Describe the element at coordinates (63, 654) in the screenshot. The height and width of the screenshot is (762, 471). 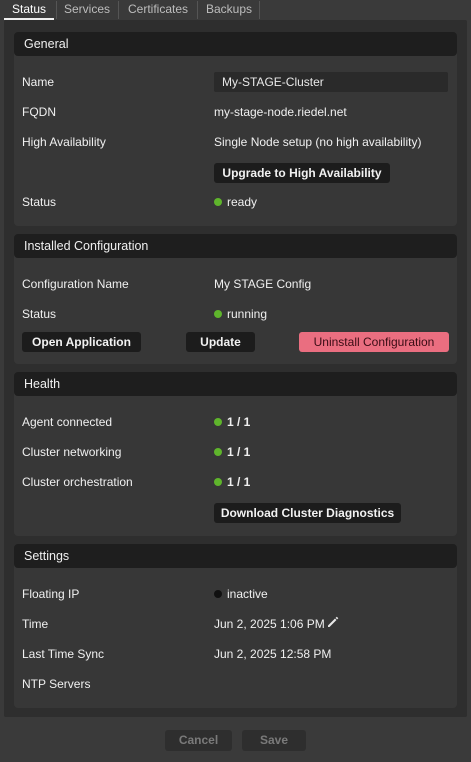
I see `last-time-sync-label: Last Time Sync` at that location.